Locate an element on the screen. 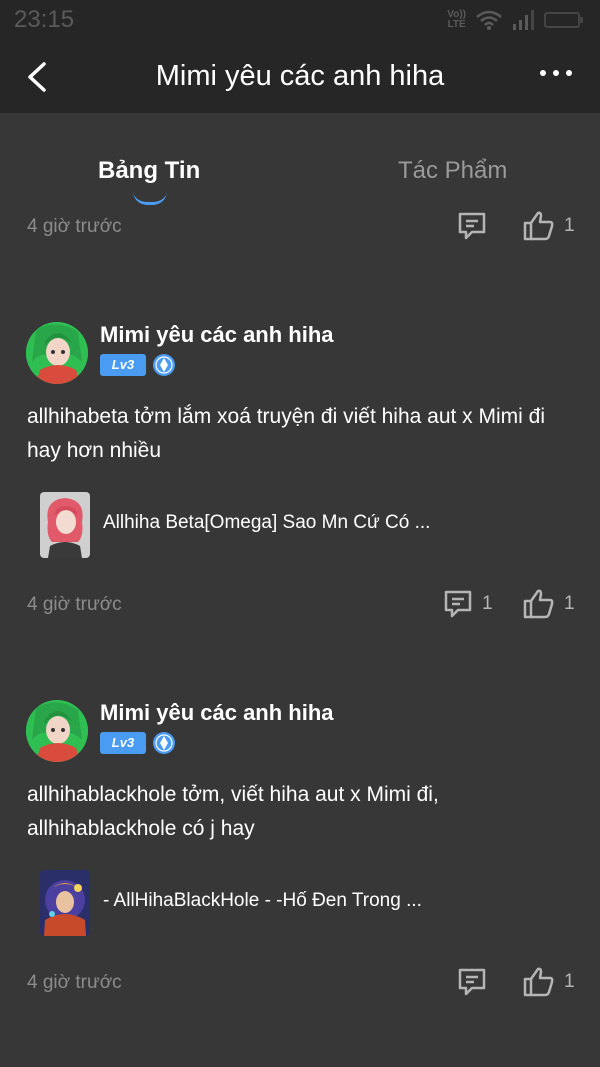  page-title: Mimi yêu các anh hiha is located at coordinates (300, 76).